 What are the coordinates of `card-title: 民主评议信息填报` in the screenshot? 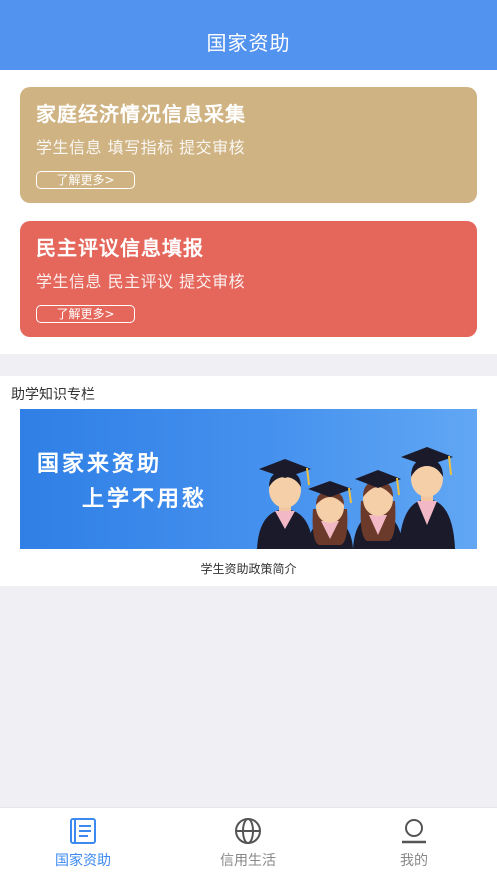 It's located at (120, 248).